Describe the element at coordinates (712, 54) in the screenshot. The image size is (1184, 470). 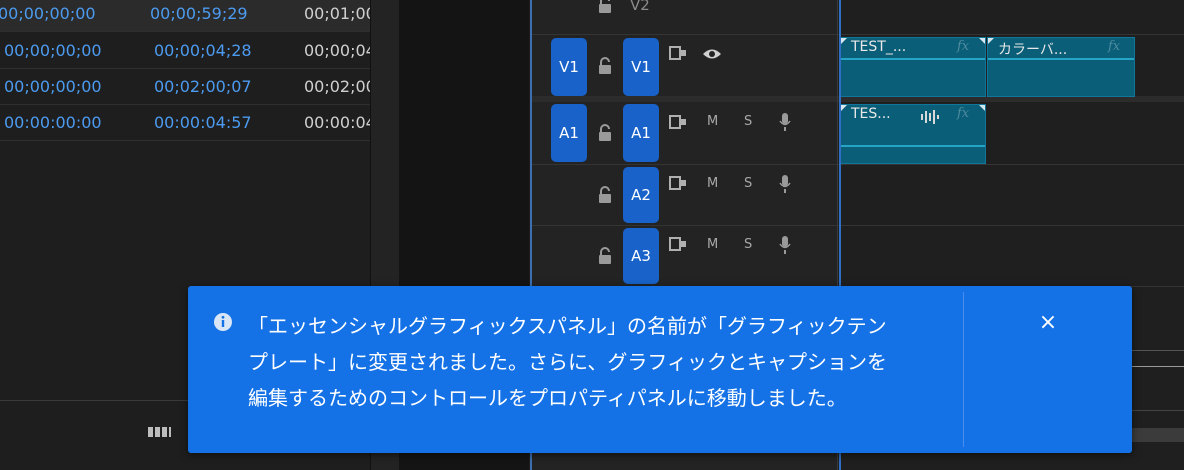
I see `eye-icon` at that location.